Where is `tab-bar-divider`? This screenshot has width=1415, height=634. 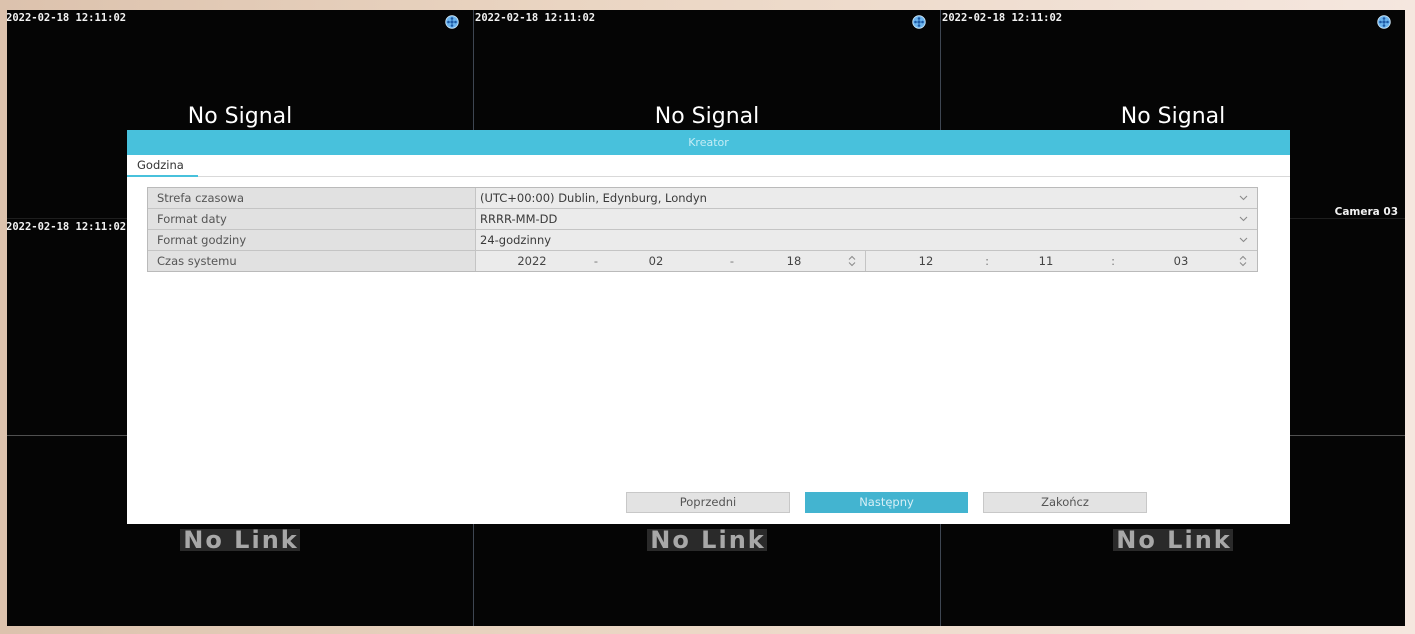
tab-bar-divider is located at coordinates (708, 176).